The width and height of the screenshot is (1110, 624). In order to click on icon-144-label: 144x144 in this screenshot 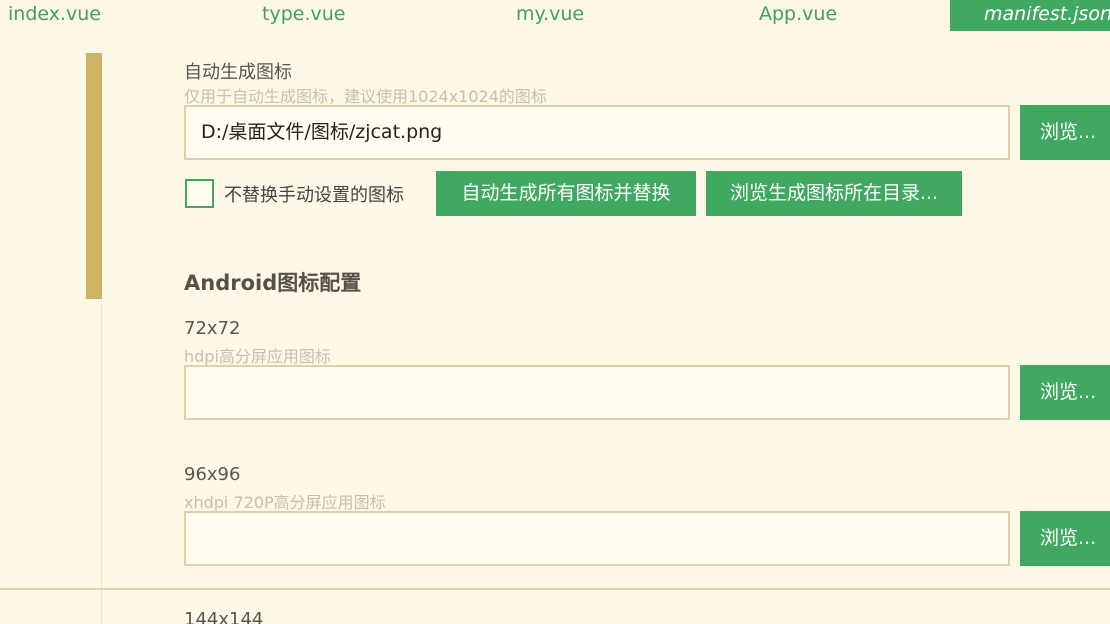, I will do `click(224, 616)`.